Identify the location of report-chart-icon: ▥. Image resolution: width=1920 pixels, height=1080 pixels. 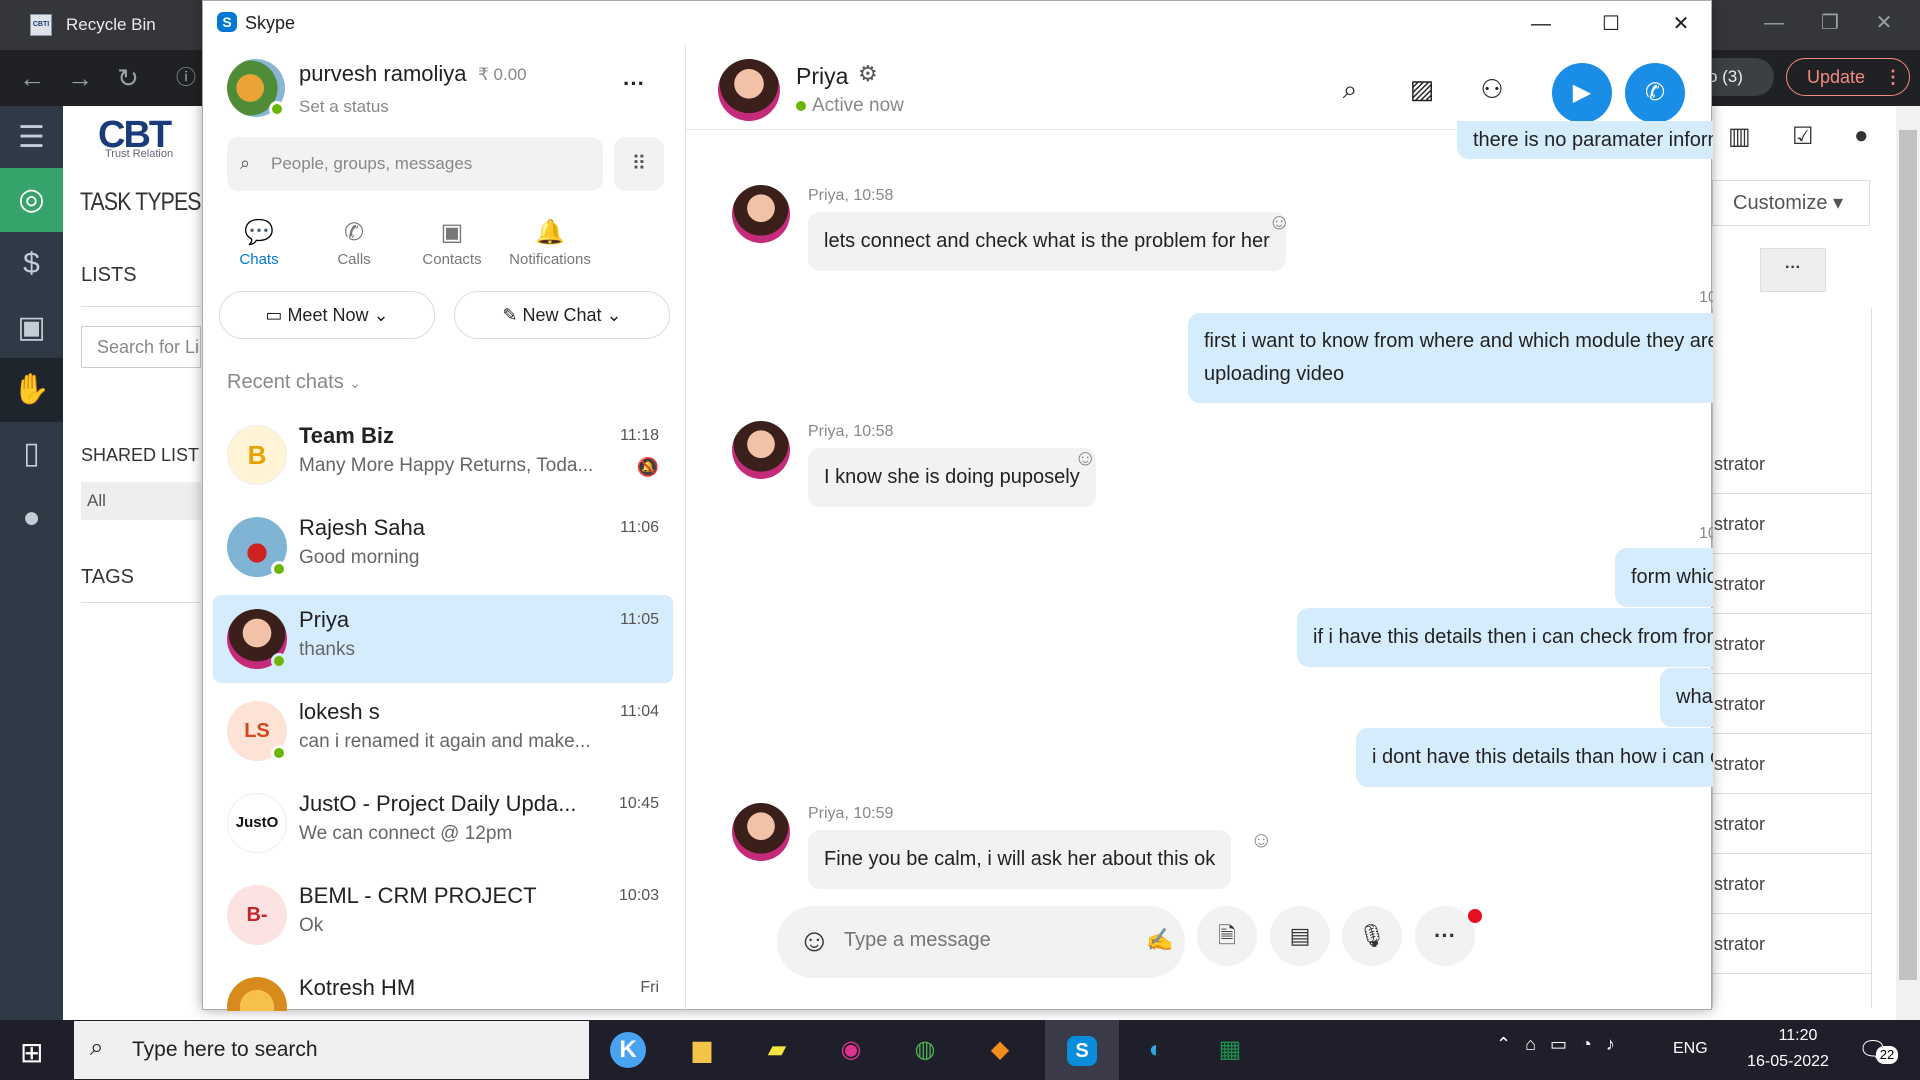
(1739, 136).